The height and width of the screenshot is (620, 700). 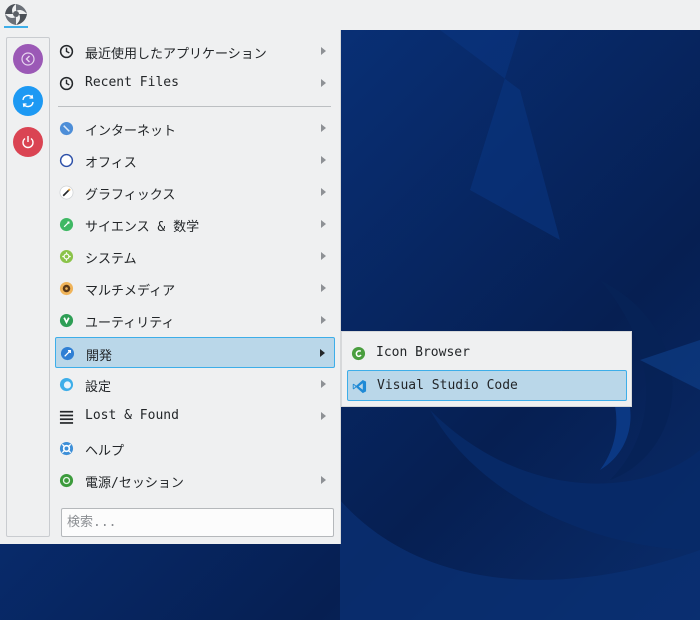 I want to click on menu-item-system: システム, so click(x=195, y=256).